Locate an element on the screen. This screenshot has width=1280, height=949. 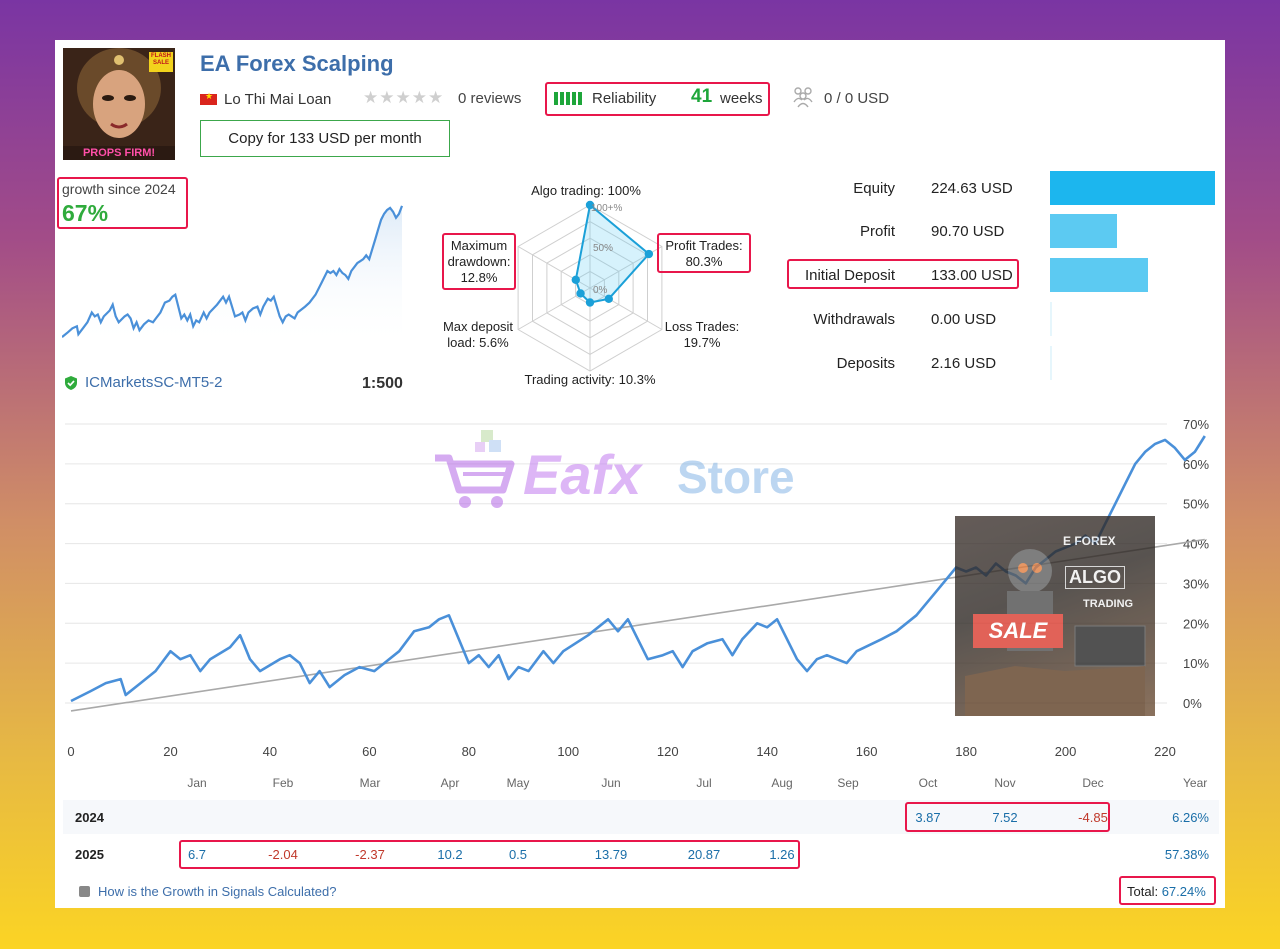
loss-trades-value: 19.7% is located at coordinates (702, 342).